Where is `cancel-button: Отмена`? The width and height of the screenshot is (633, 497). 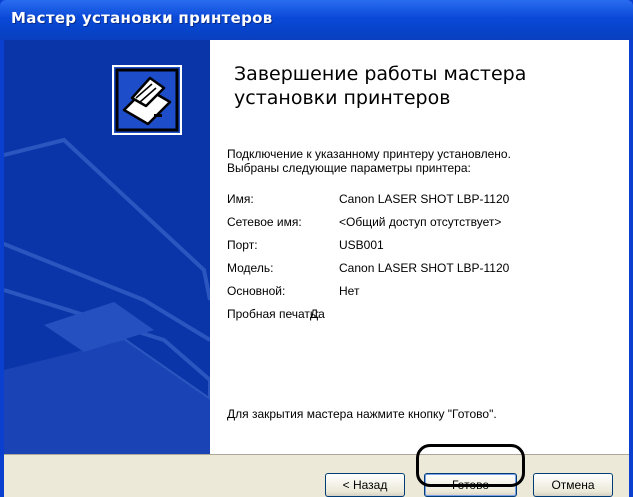 cancel-button: Отмена is located at coordinates (573, 485).